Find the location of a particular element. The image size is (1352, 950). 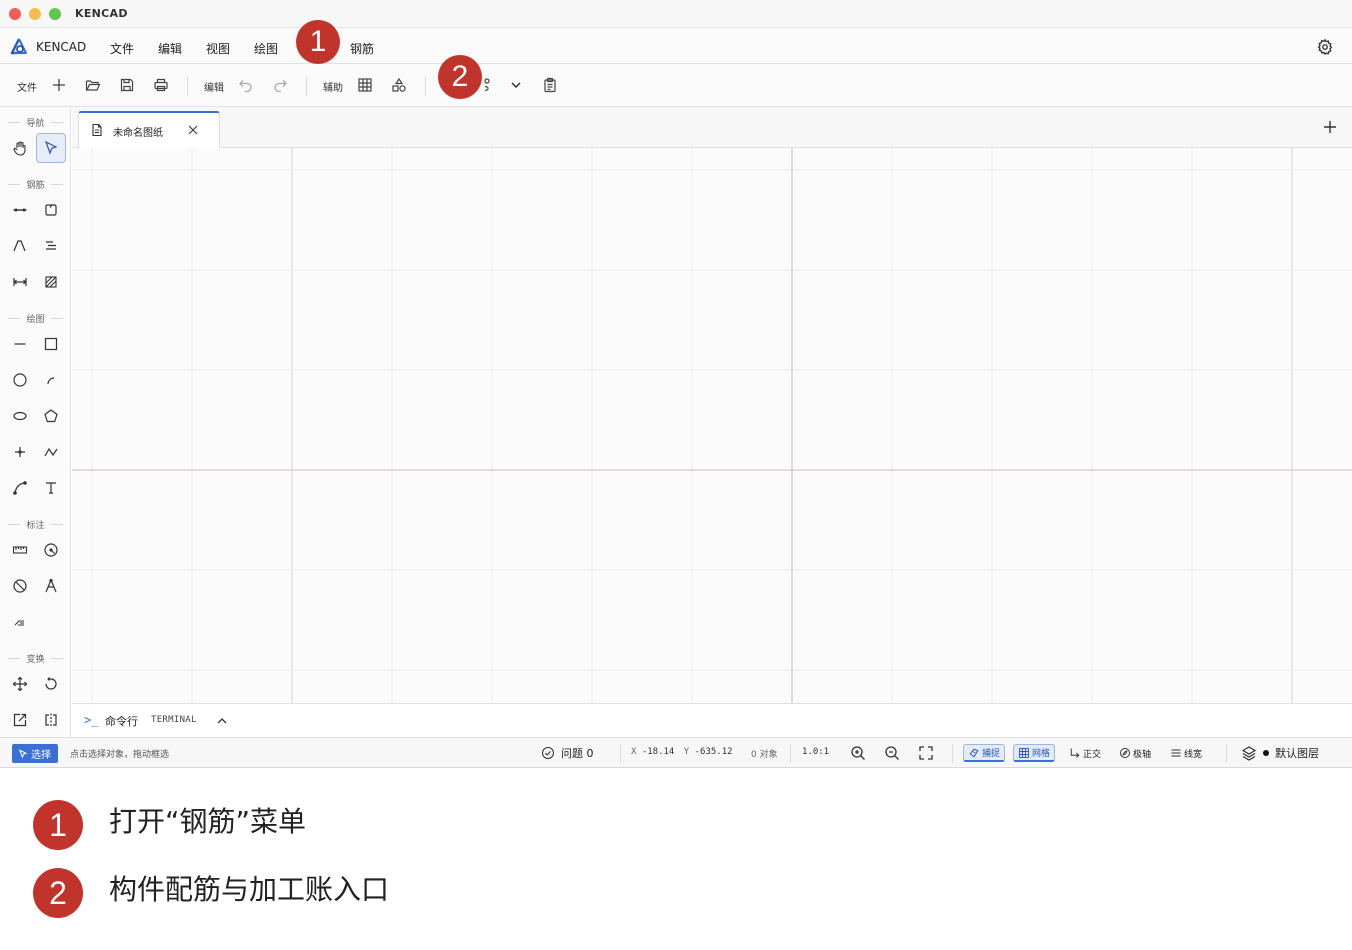

bent-rebar-tool is located at coordinates (20, 246).